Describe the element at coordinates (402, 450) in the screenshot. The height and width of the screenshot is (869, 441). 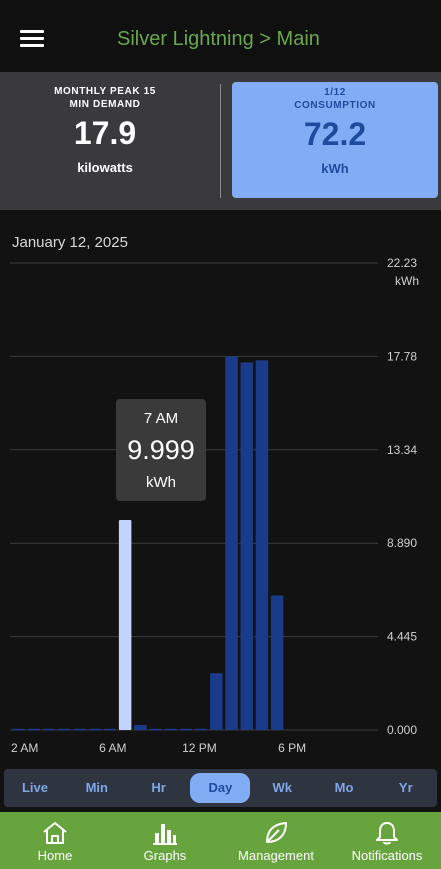
I see `y-tick-label: 13.34` at that location.